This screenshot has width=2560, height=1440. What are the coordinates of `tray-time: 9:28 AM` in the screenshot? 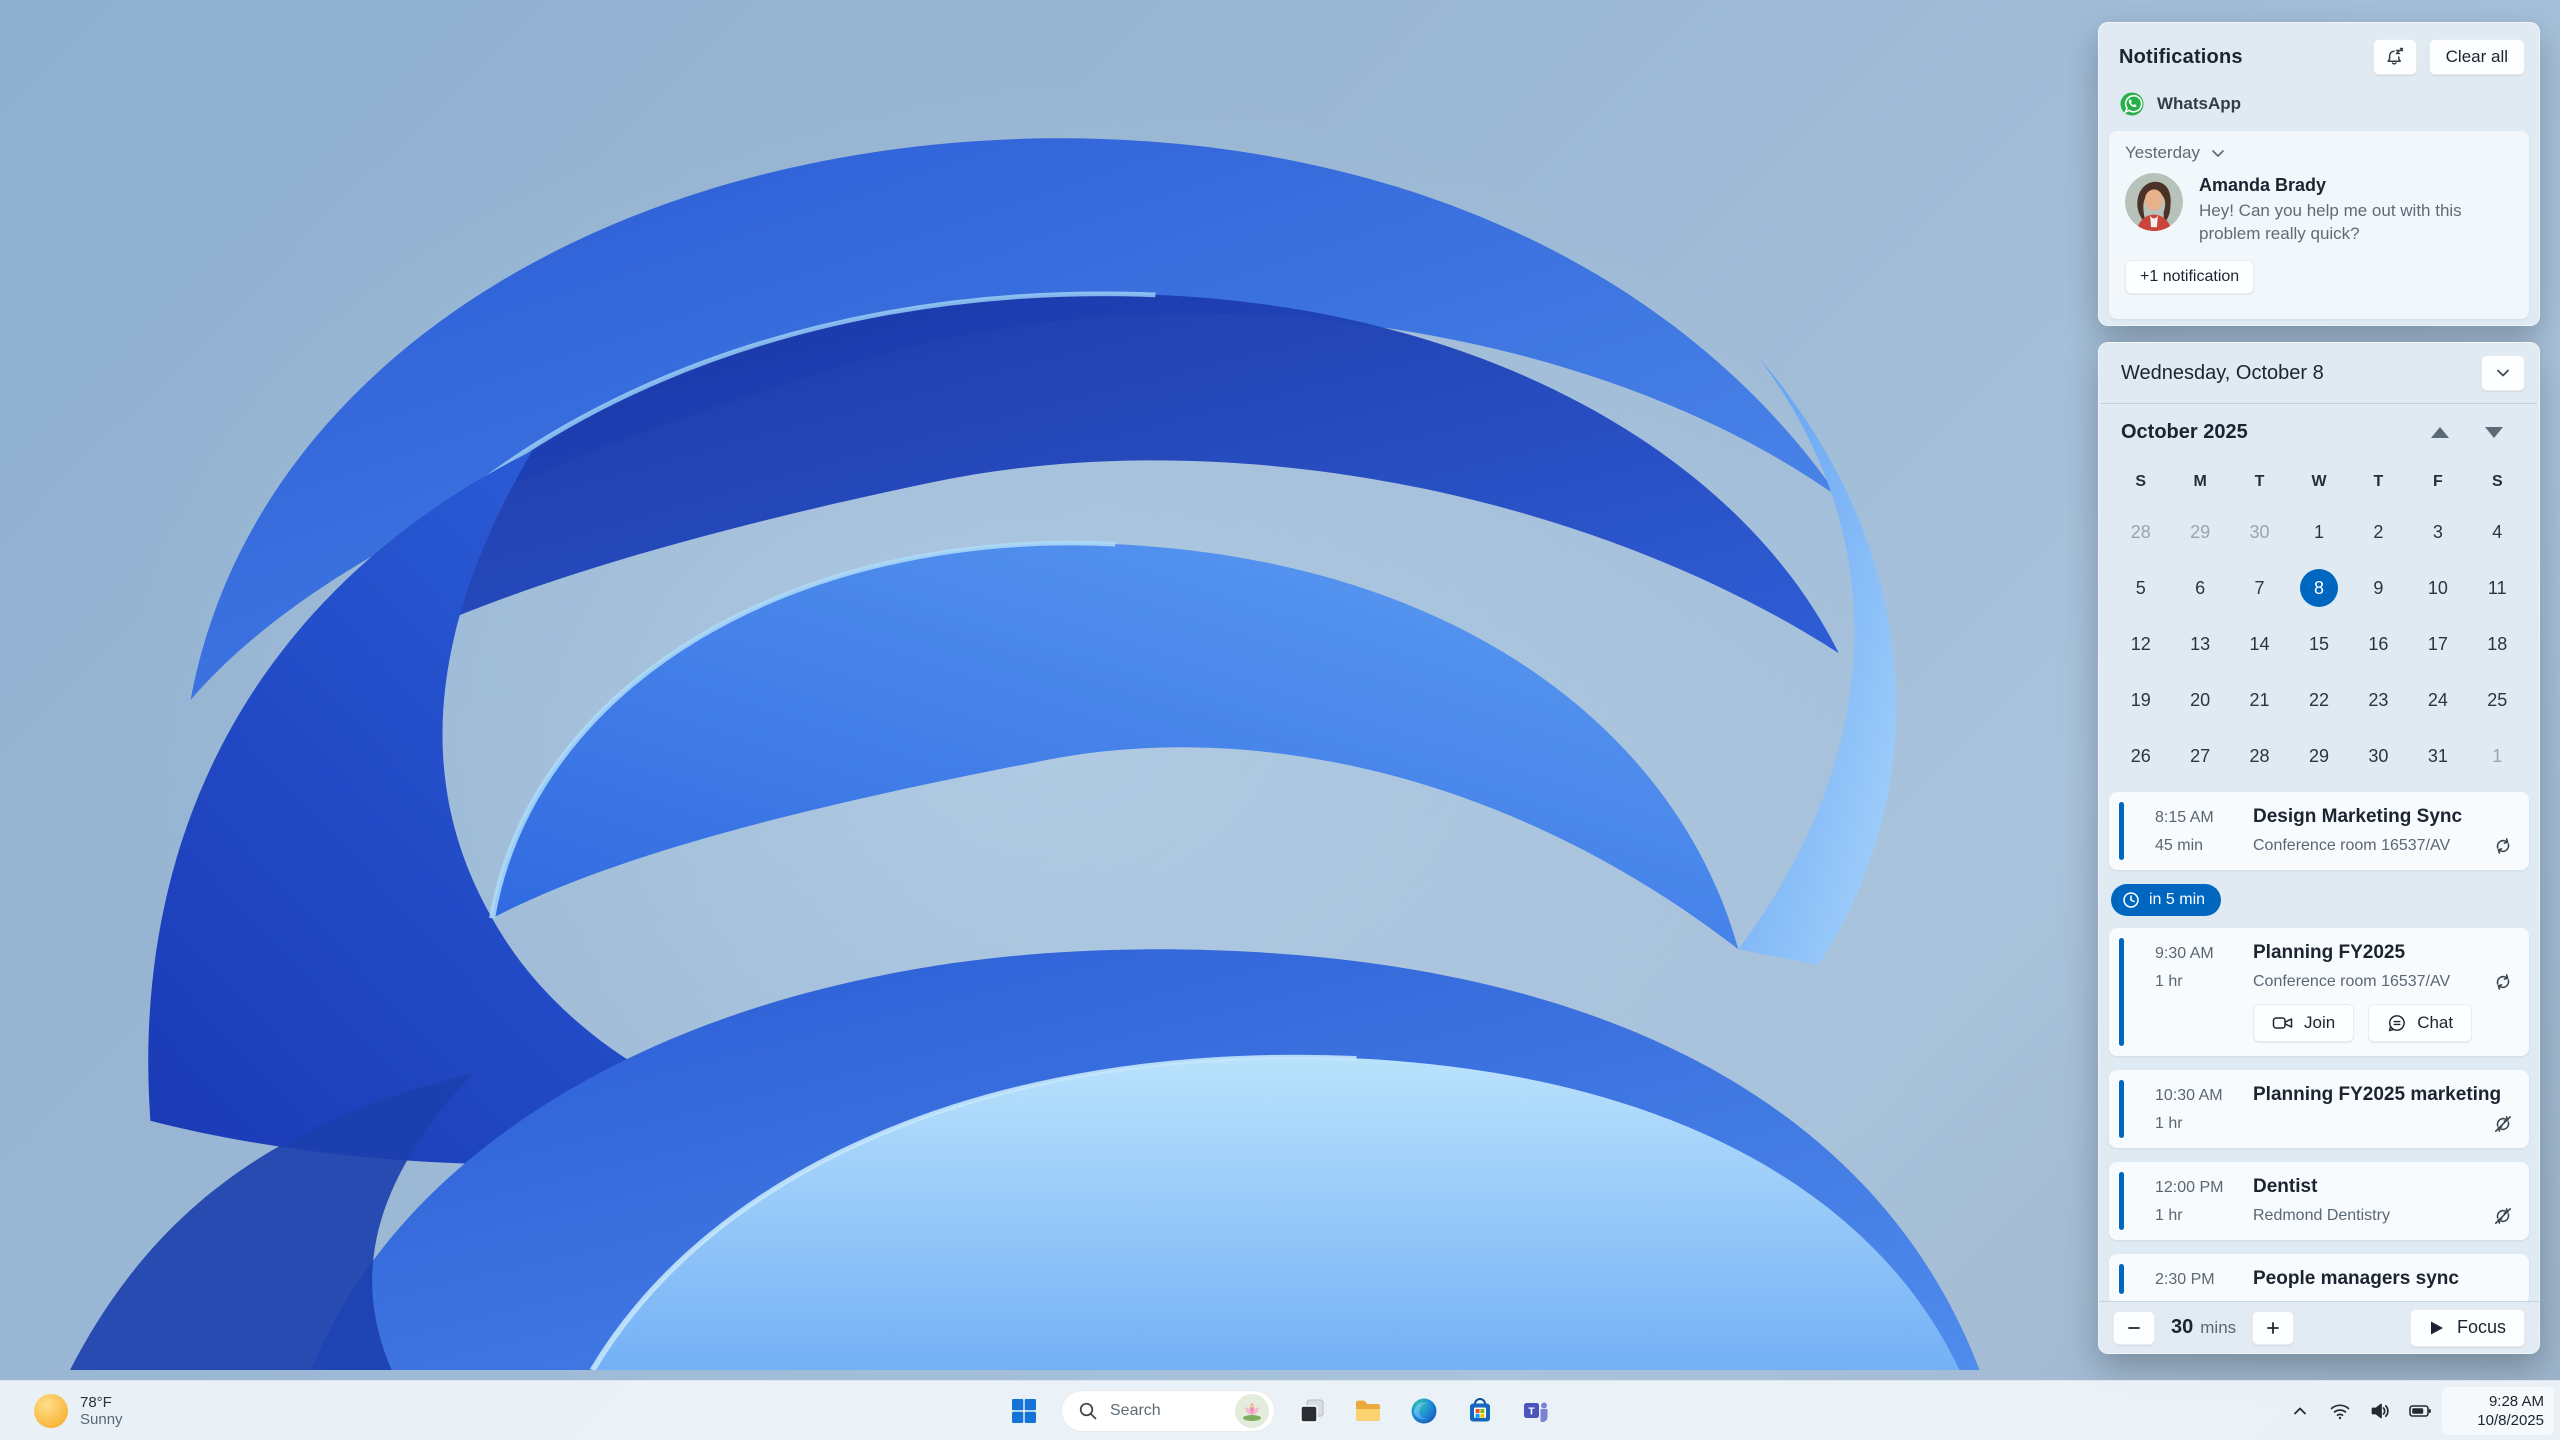 It's located at (2516, 1401).